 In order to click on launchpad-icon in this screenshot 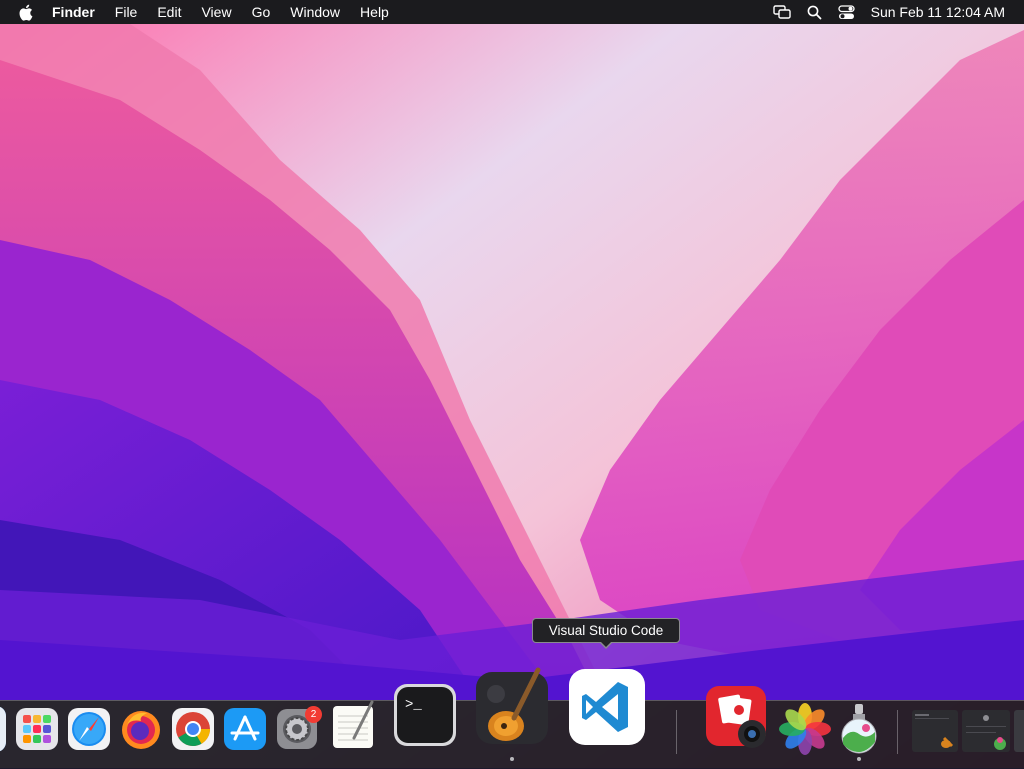, I will do `click(37, 729)`.